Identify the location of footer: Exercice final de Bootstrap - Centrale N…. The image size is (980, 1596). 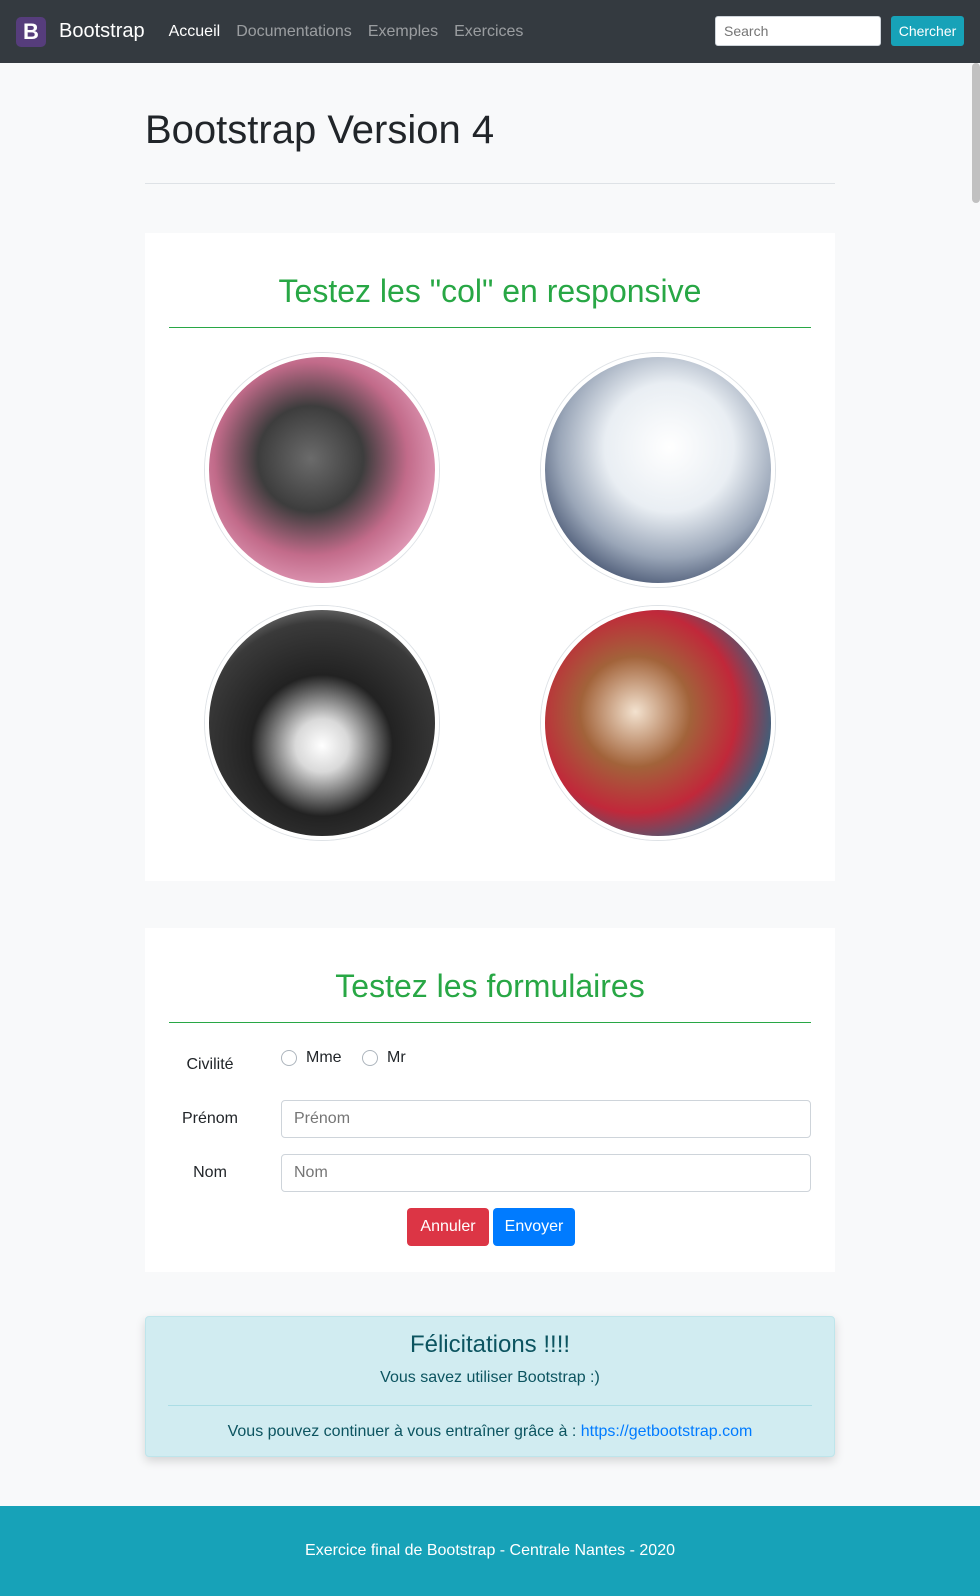
(490, 1551).